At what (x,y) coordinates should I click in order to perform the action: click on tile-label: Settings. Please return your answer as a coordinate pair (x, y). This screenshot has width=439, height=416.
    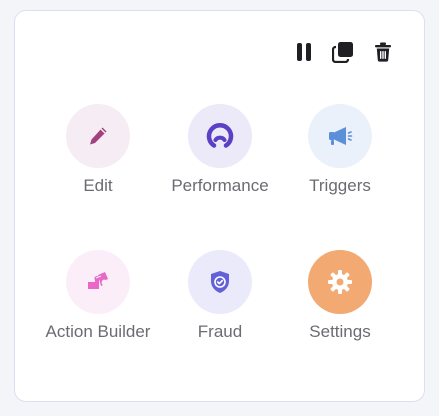
    Looking at the image, I should click on (340, 331).